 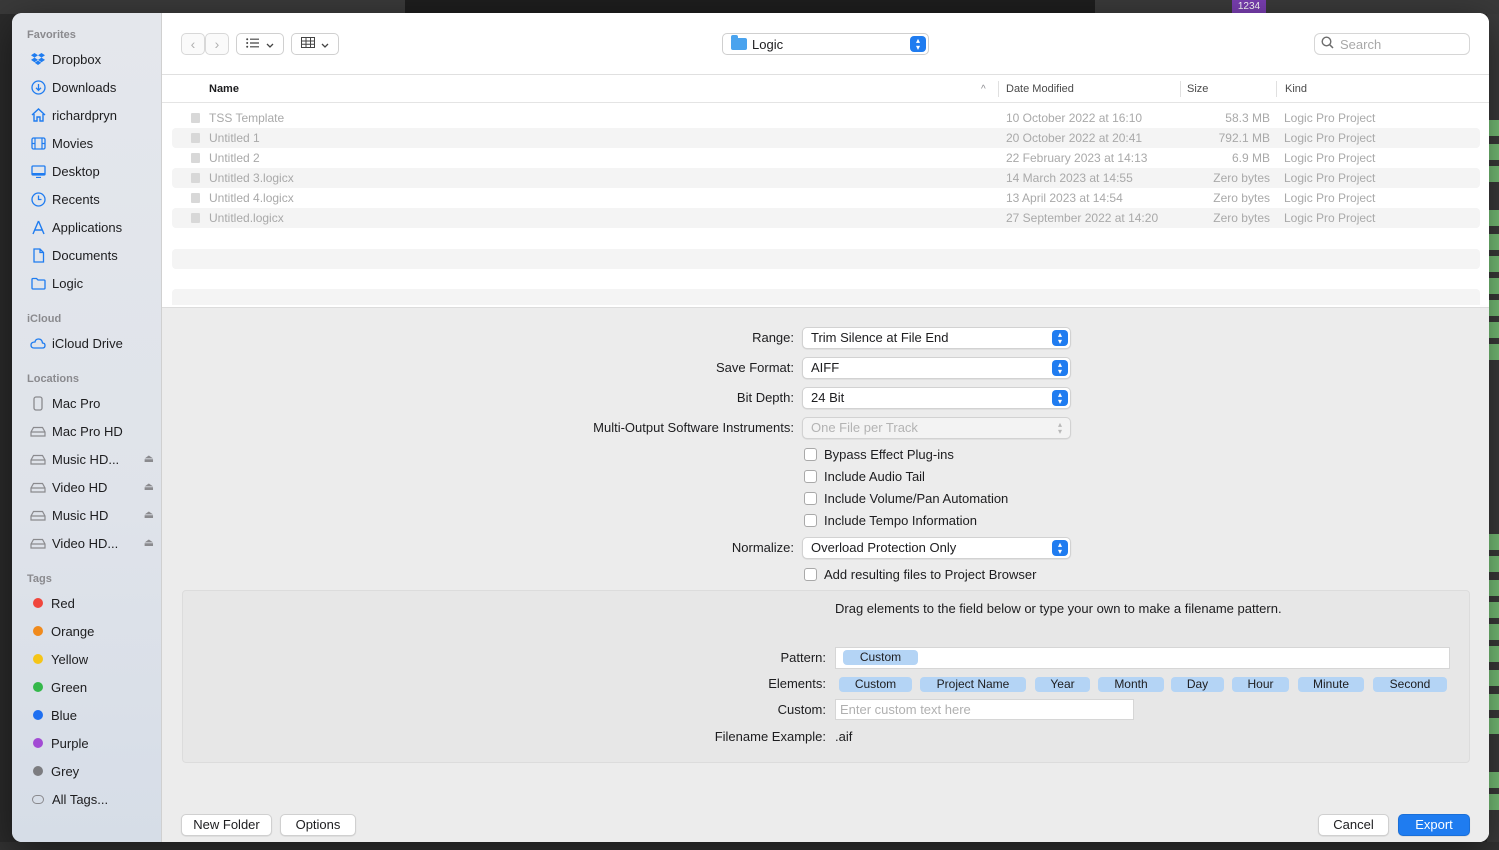 What do you see at coordinates (1062, 684) in the screenshot?
I see `element-token: Year` at bounding box center [1062, 684].